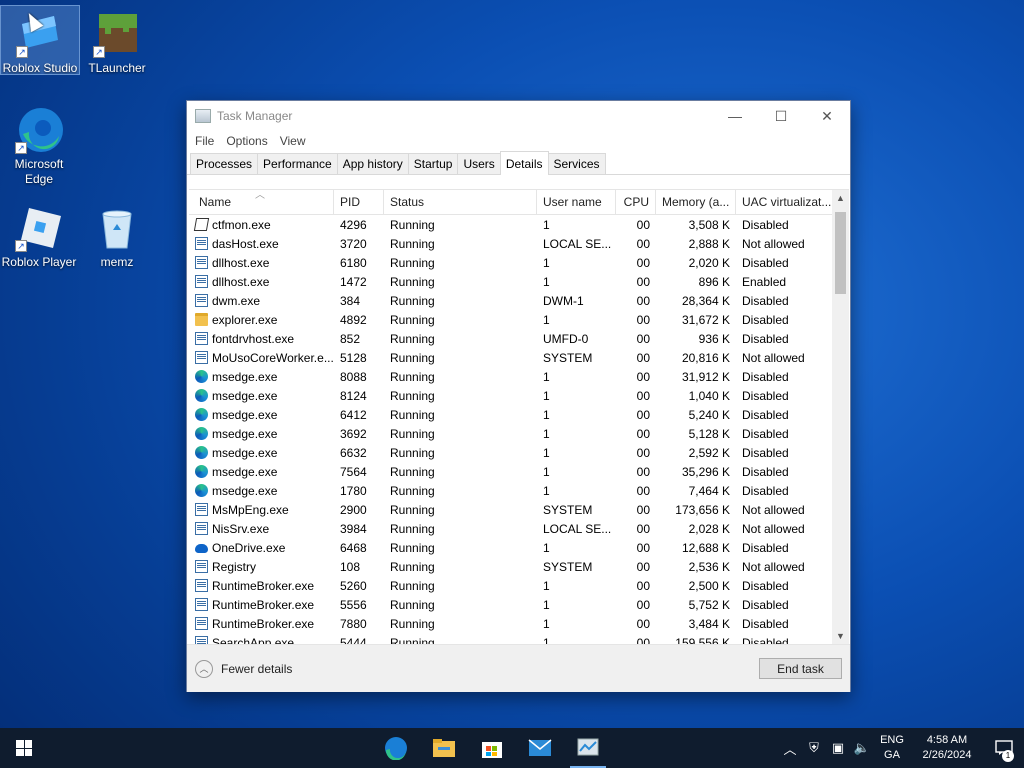  Describe the element at coordinates (705, 547) in the screenshot. I see `memory-cell: 12,688 K` at that location.